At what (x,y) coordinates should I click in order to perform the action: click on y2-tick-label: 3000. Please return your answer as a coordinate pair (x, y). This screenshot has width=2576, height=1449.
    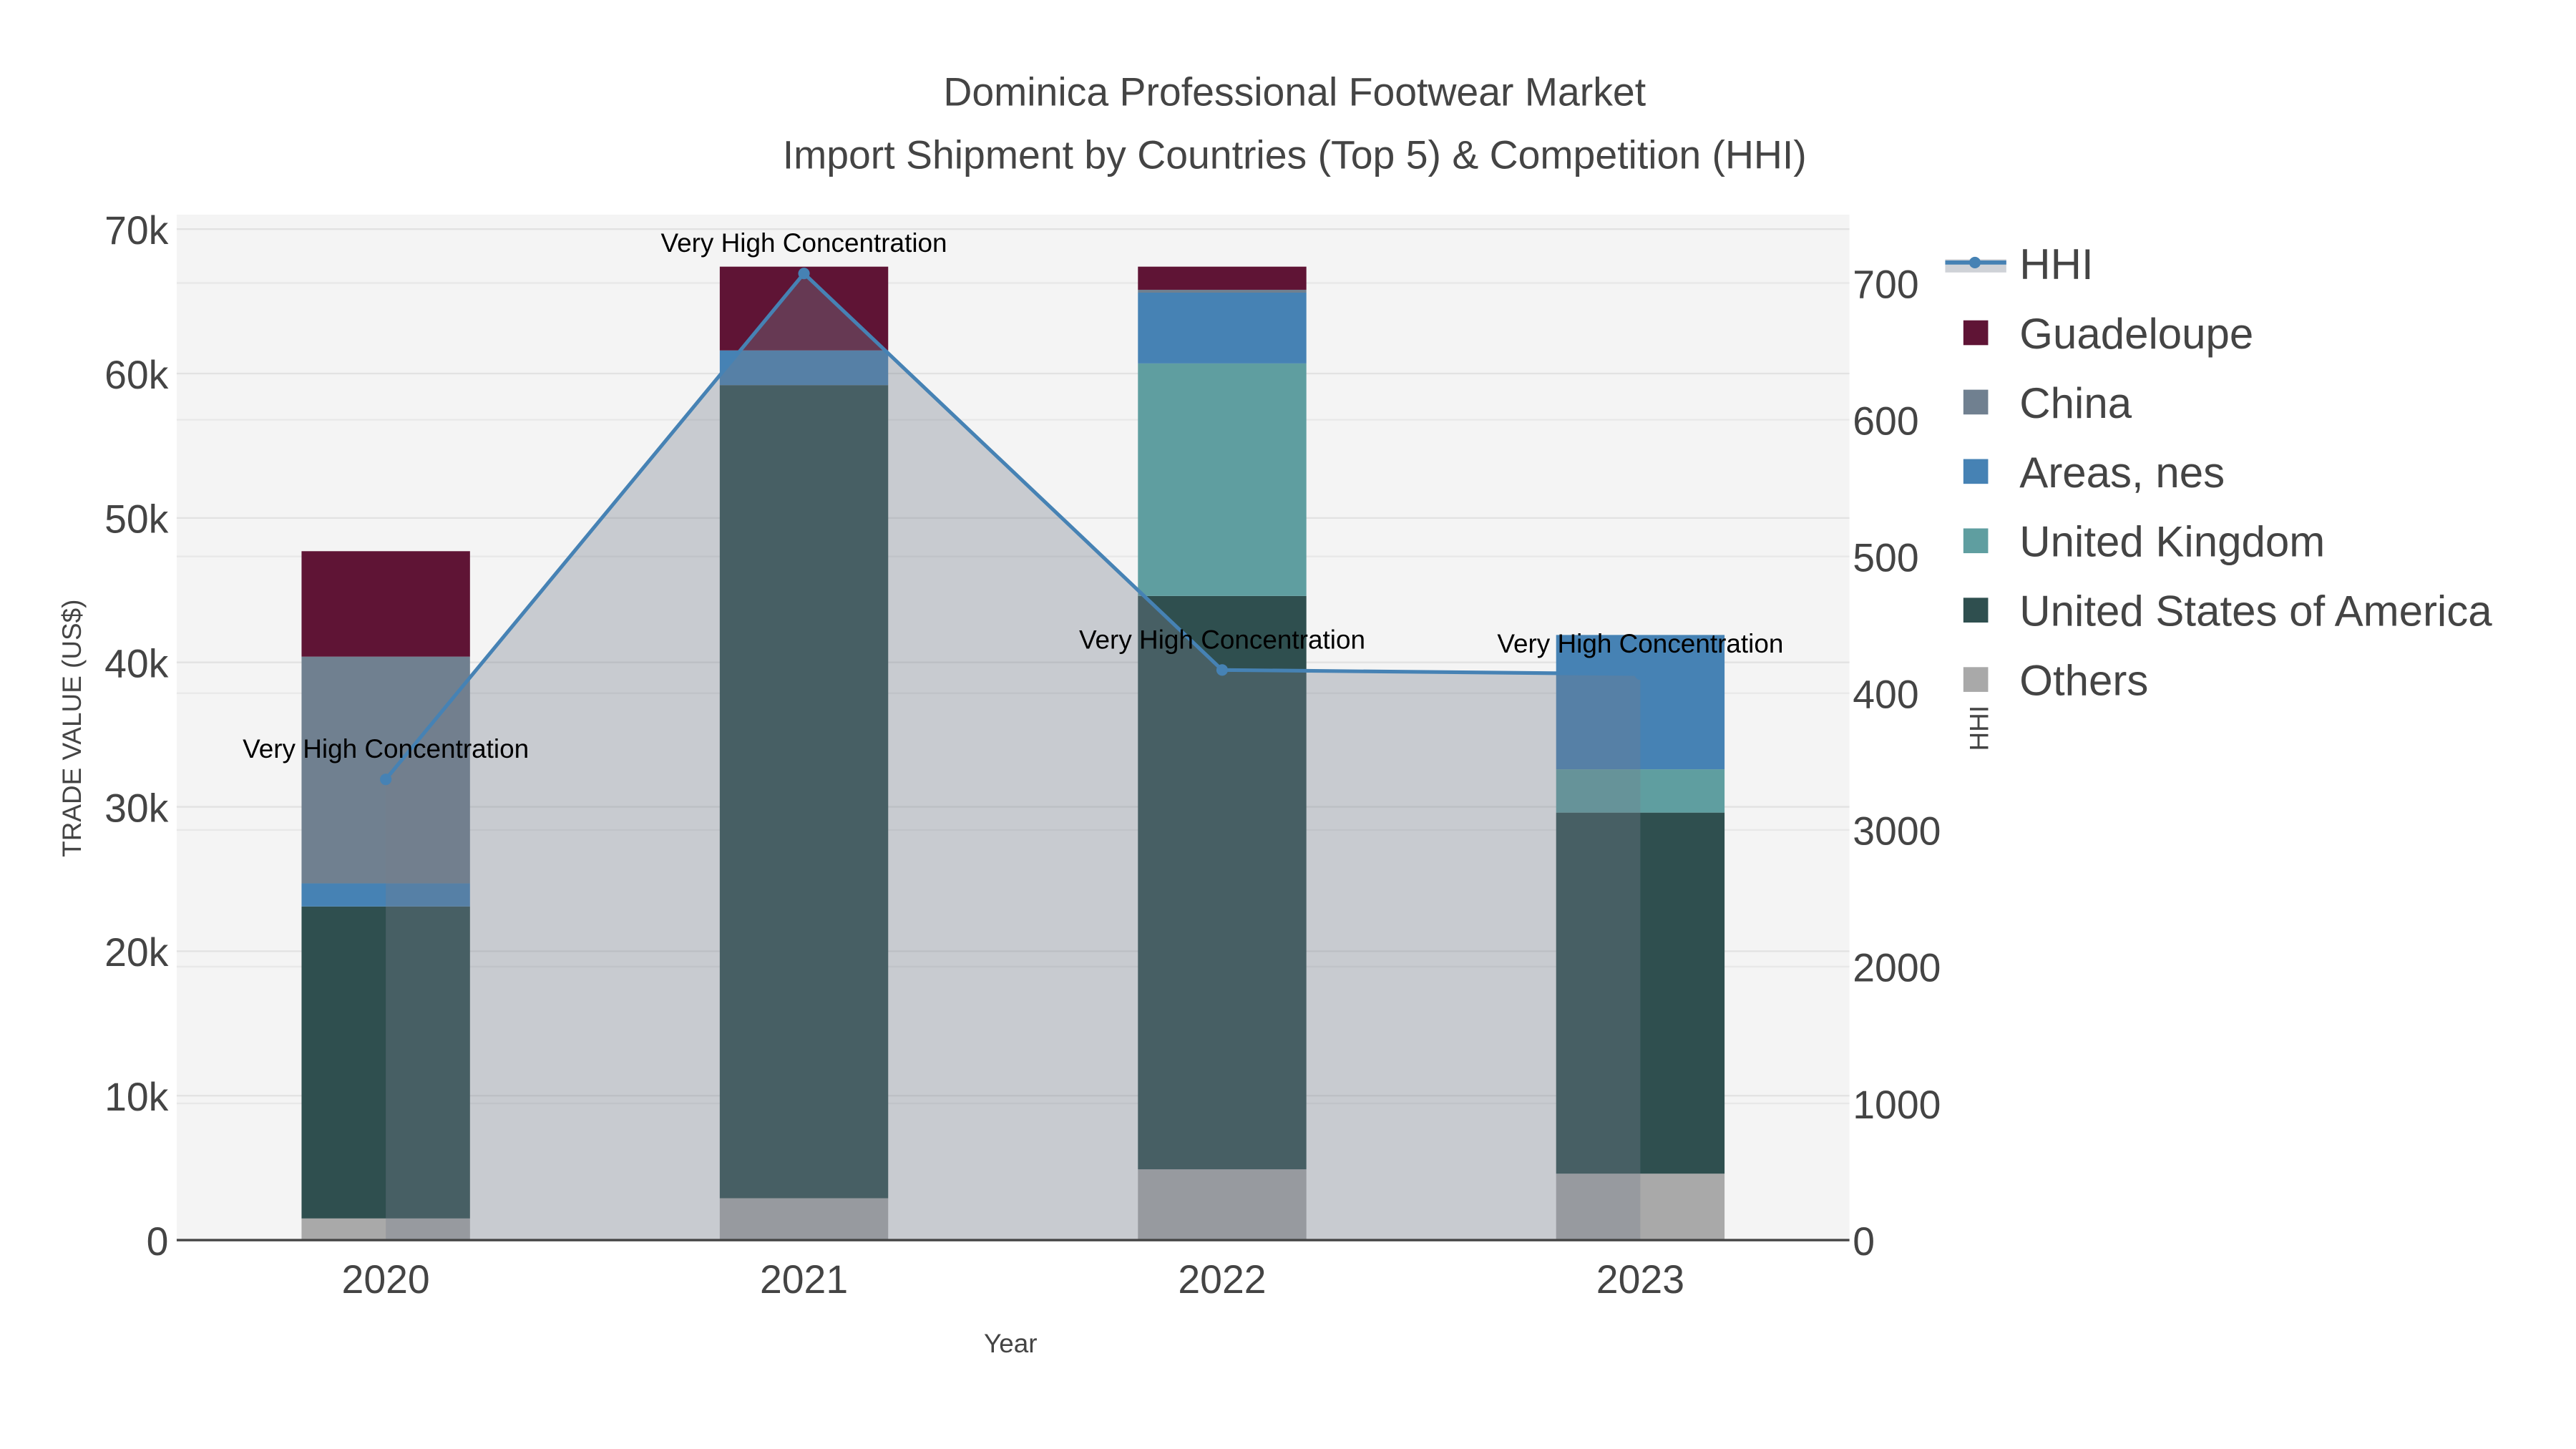
    Looking at the image, I should click on (1897, 831).